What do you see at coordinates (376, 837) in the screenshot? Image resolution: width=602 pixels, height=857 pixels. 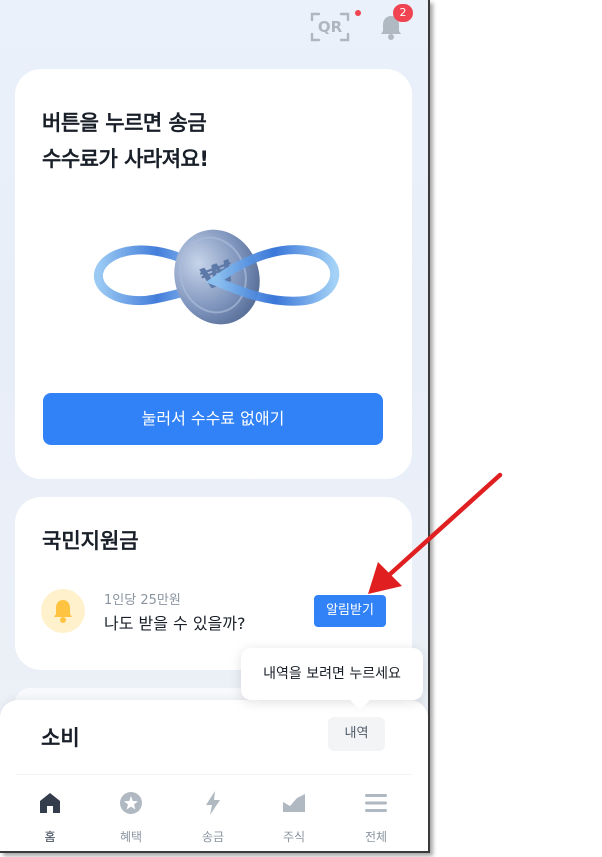 I see `tab-all-label: 전체` at bounding box center [376, 837].